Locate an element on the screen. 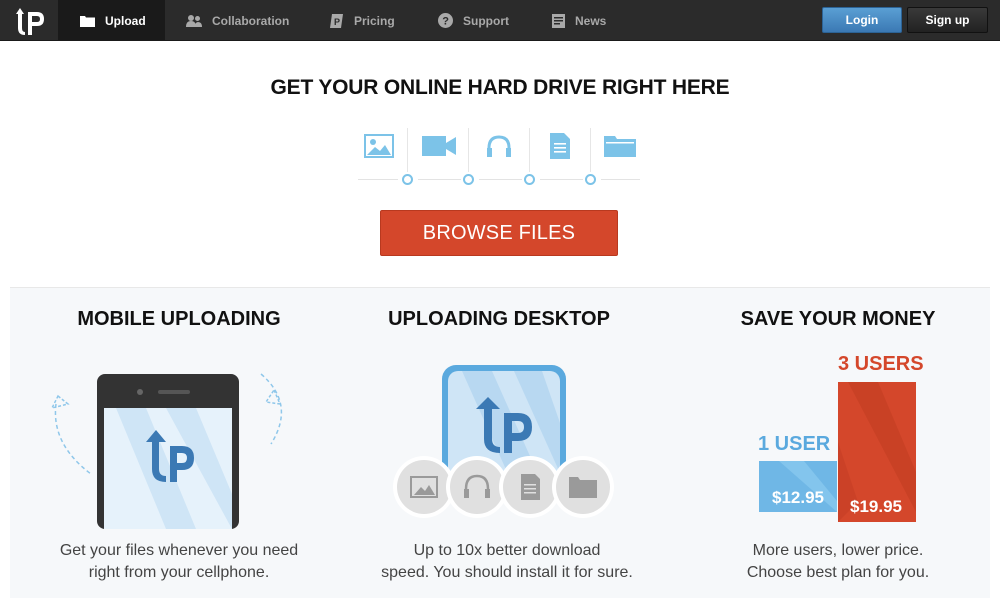 The height and width of the screenshot is (598, 1000). feature-title: MOBILE UPLOADING is located at coordinates (179, 319).